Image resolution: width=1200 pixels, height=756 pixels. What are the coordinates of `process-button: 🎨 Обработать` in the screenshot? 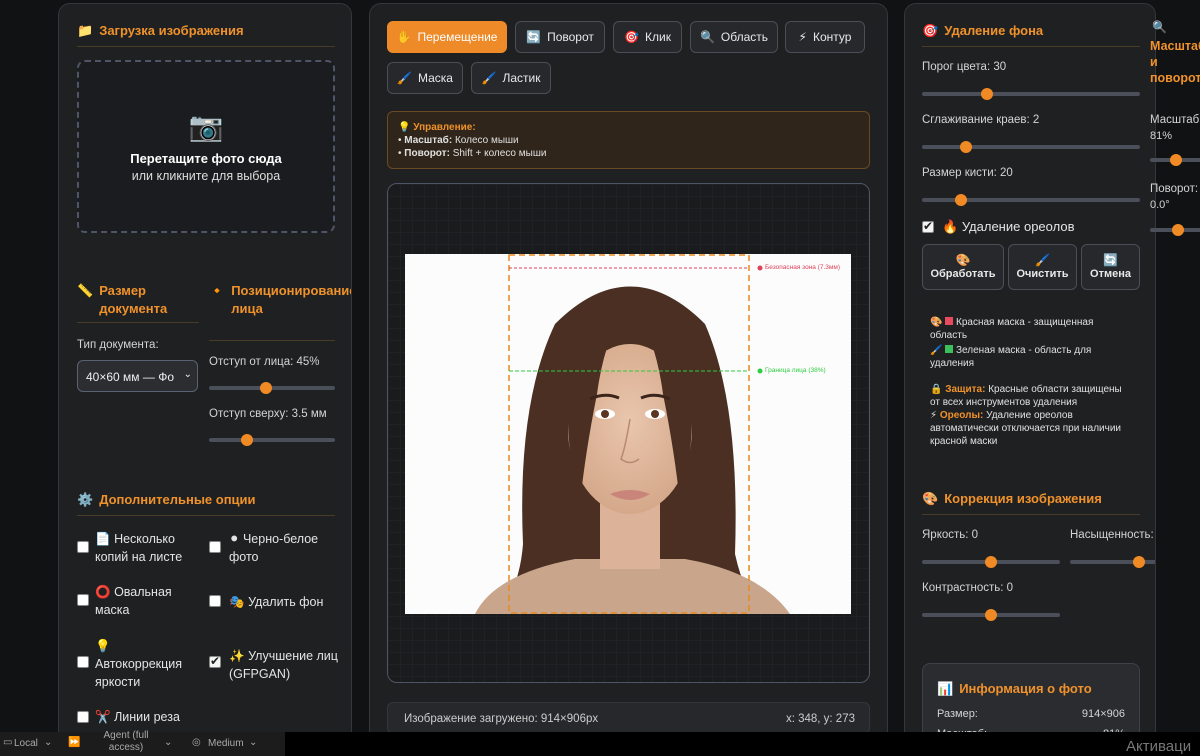 It's located at (963, 267).